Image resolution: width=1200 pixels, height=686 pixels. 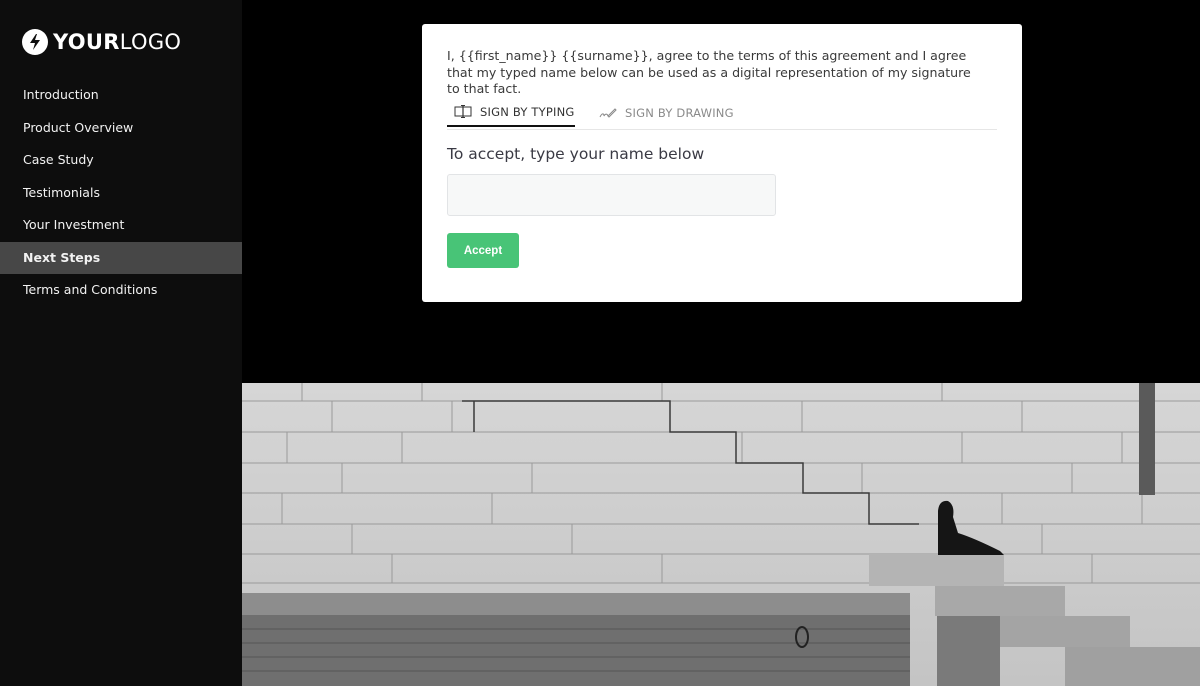 I want to click on tab-sign-by-drawing: SIGN BY DRAWING, so click(x=666, y=112).